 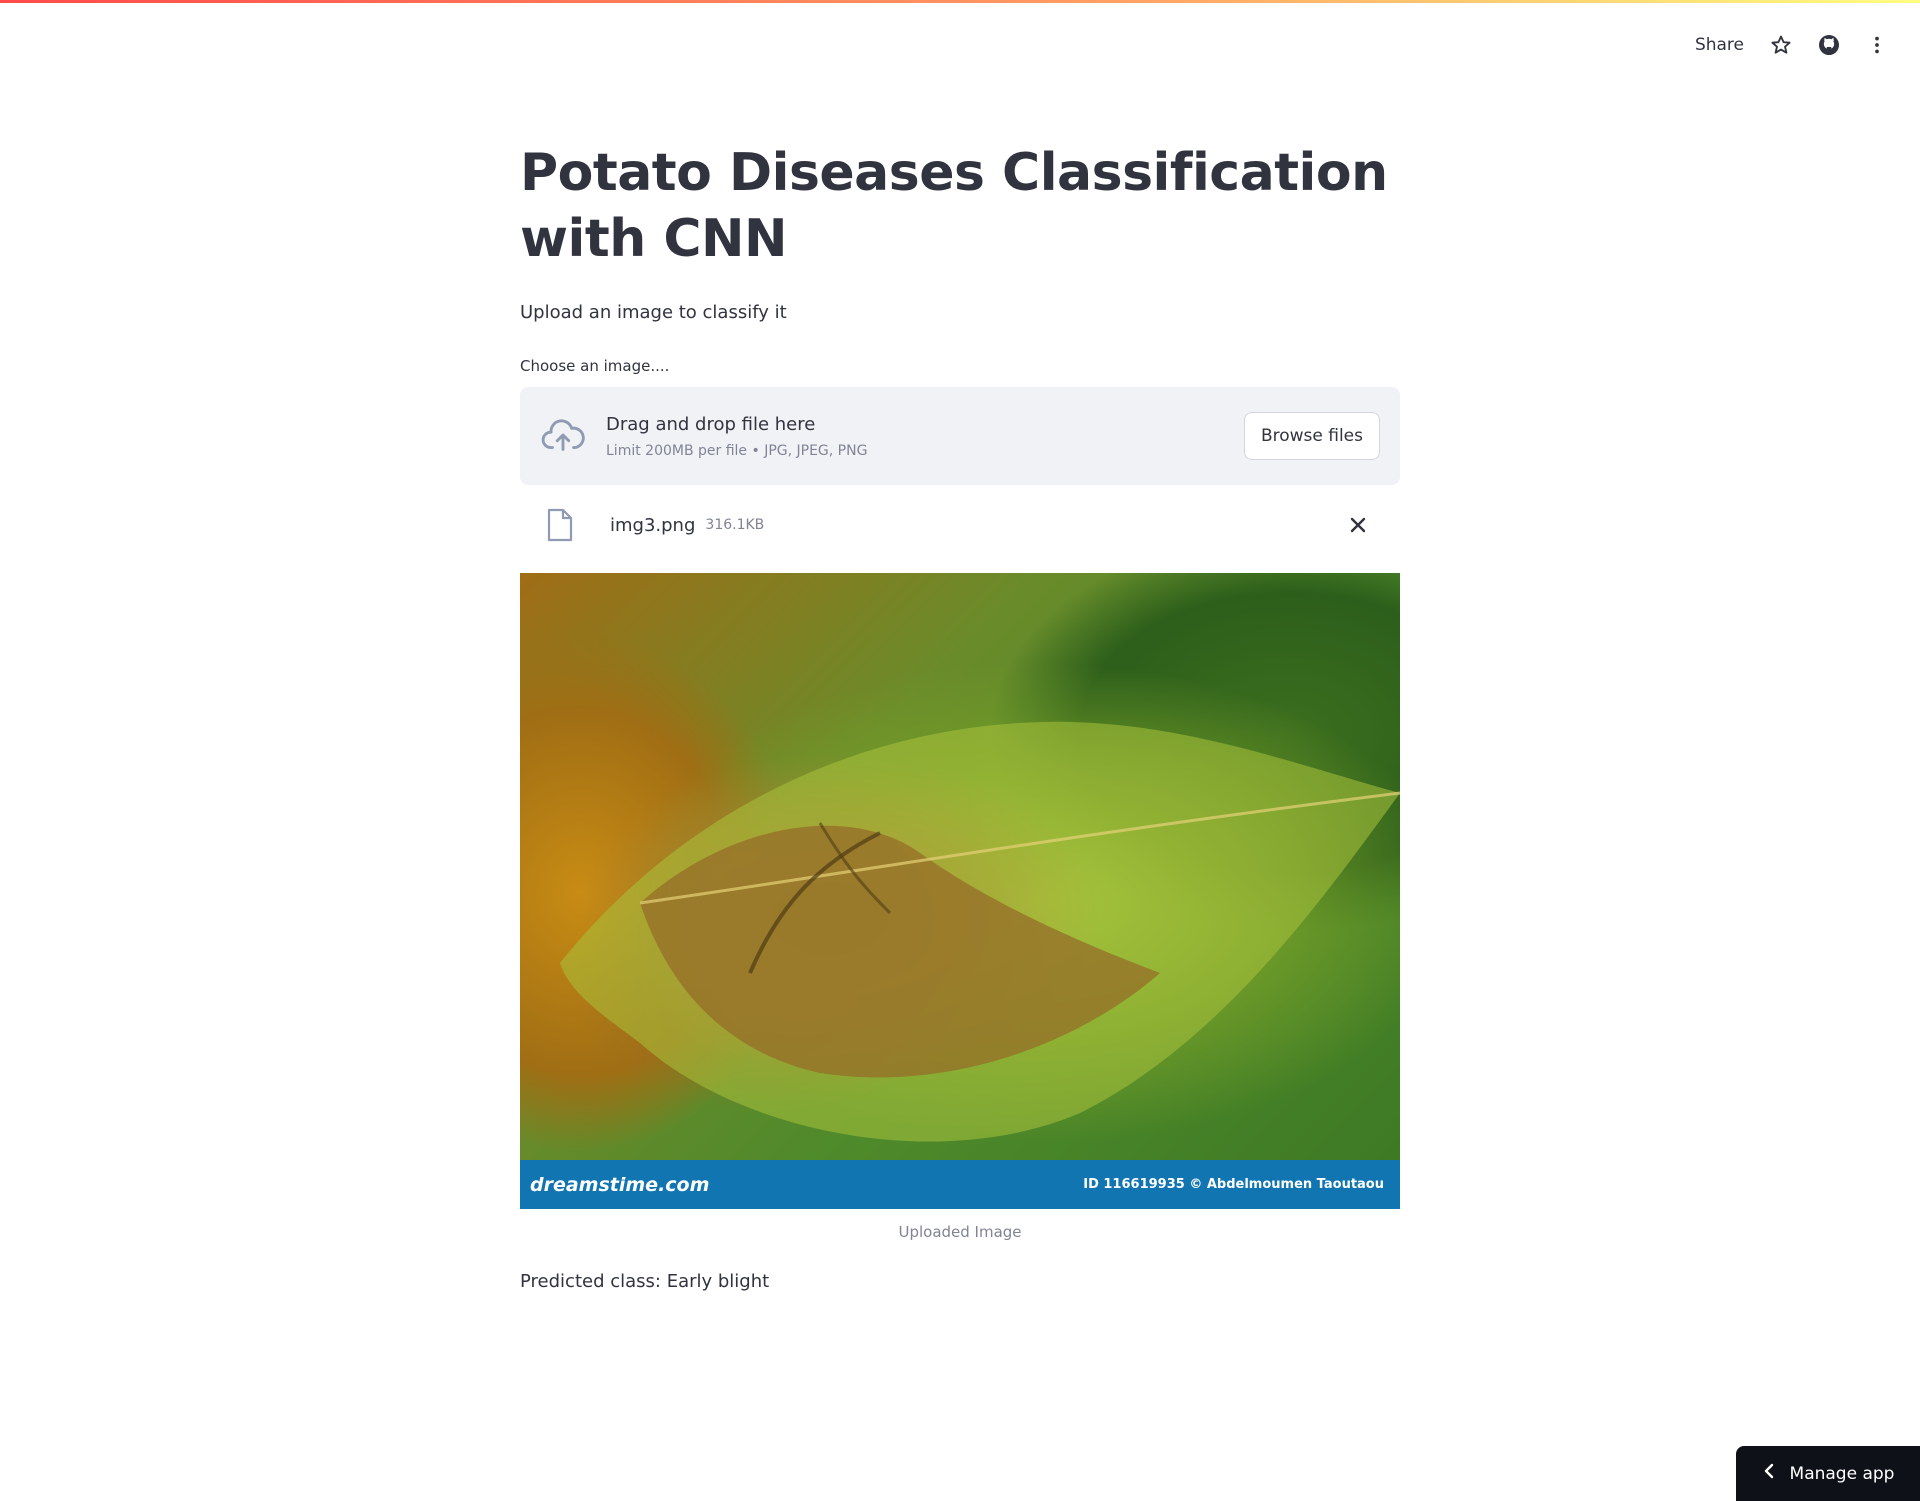 What do you see at coordinates (561, 525) in the screenshot?
I see `file-icon` at bounding box center [561, 525].